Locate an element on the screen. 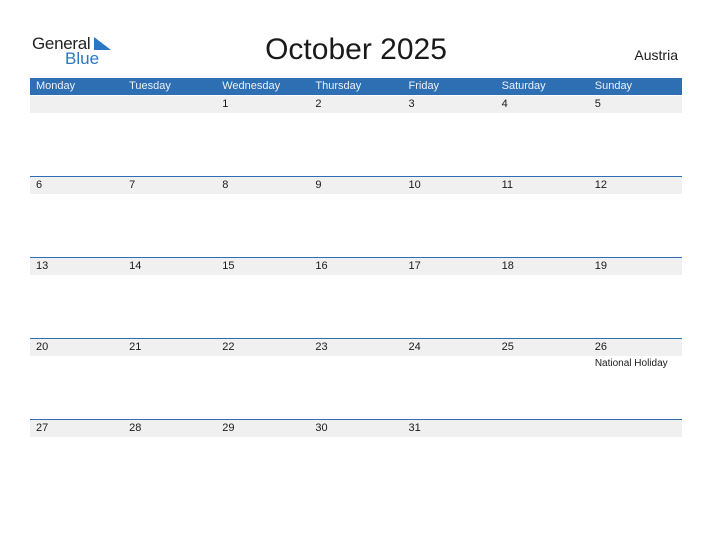  day-number: 16 is located at coordinates (321, 266).